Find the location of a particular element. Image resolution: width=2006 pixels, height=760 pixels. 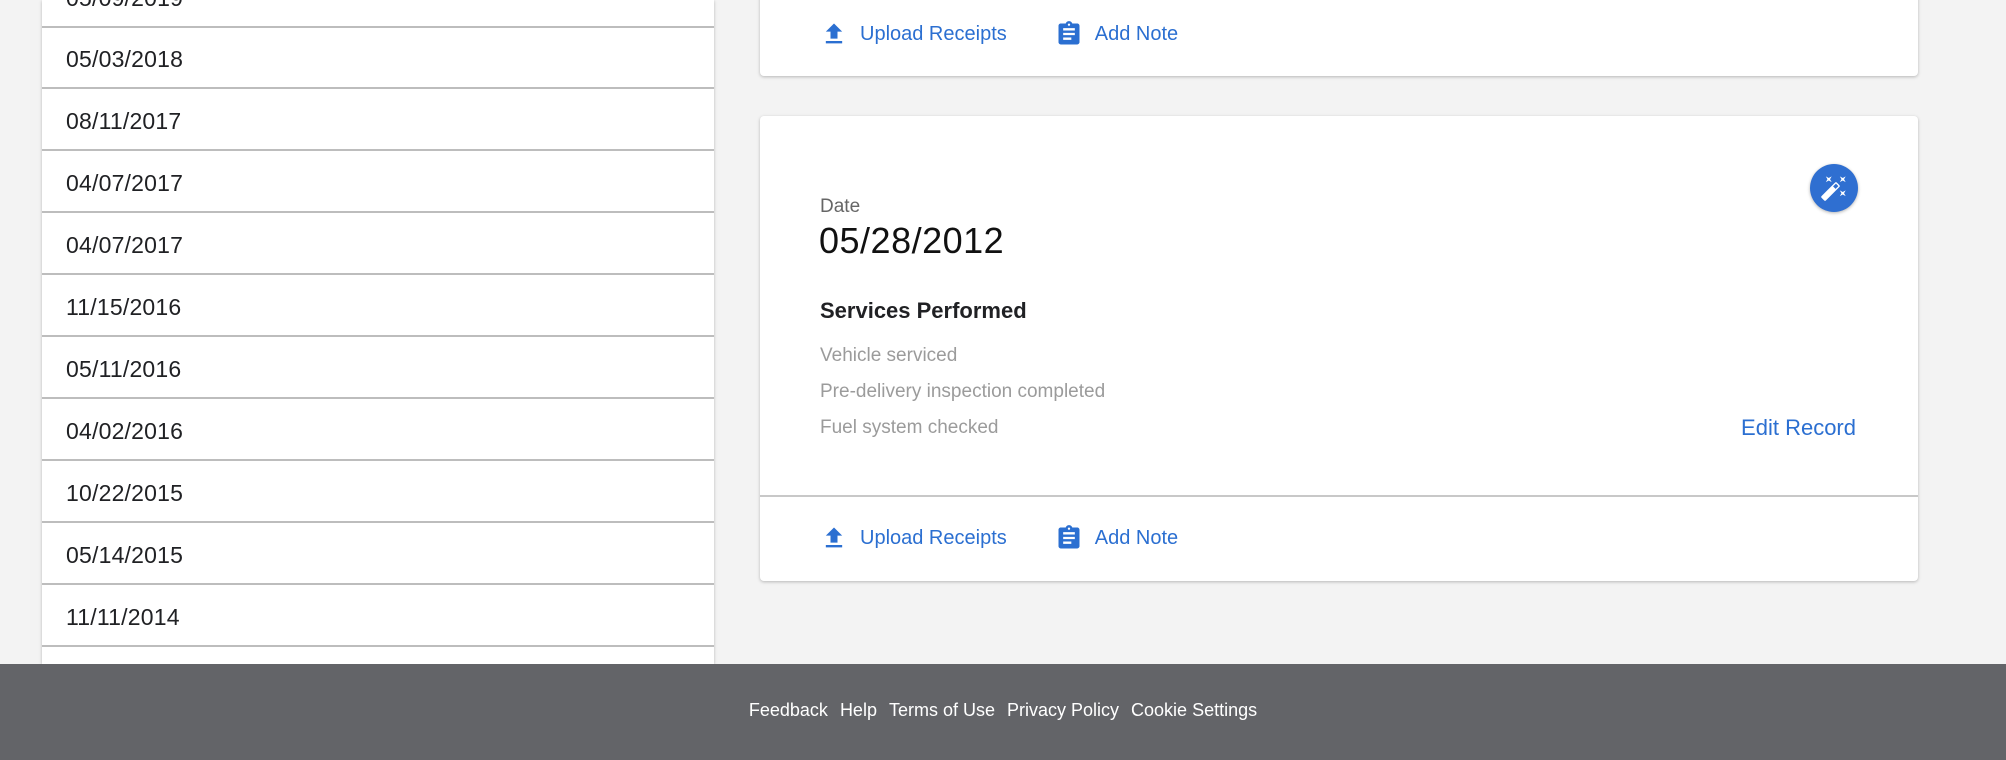

date-list-item: 05/11/2016 is located at coordinates (378, 369).